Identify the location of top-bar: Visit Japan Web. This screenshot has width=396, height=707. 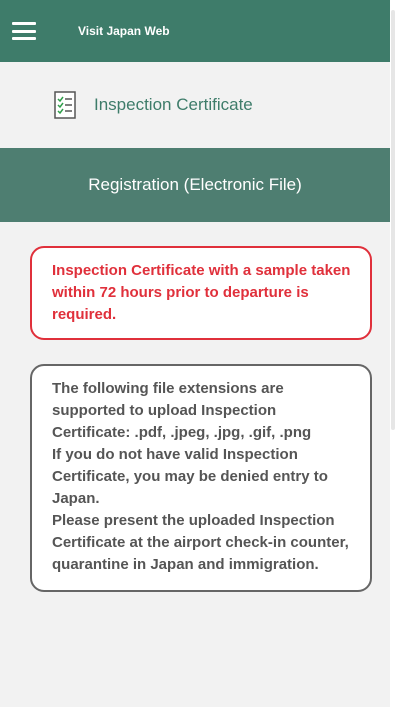
(195, 31).